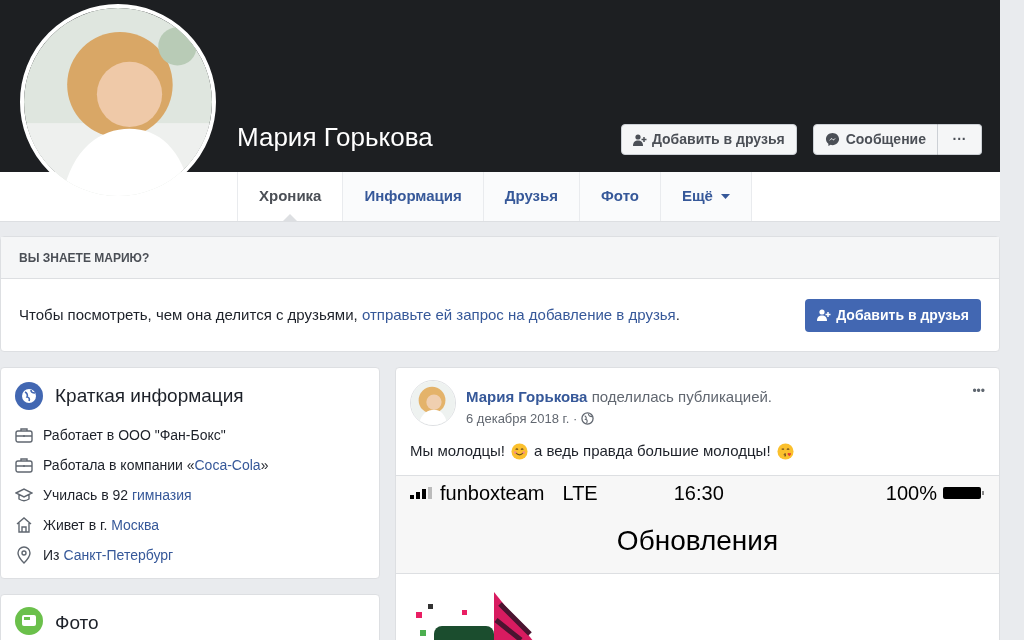 This screenshot has height=640, width=1024. Describe the element at coordinates (24, 525) in the screenshot. I see `house-icon` at that location.